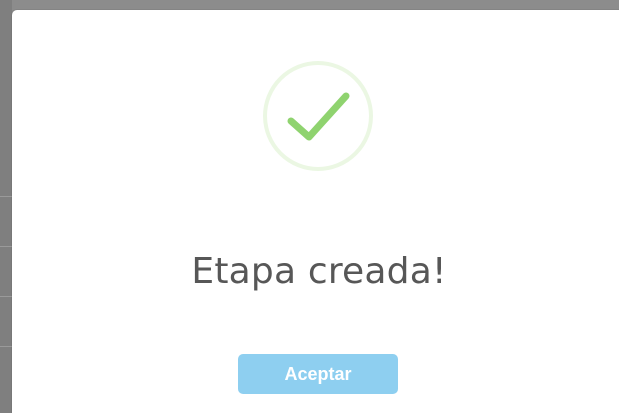 The width and height of the screenshot is (619, 413). Describe the element at coordinates (318, 374) in the screenshot. I see `accept-button: Aceptar` at that location.